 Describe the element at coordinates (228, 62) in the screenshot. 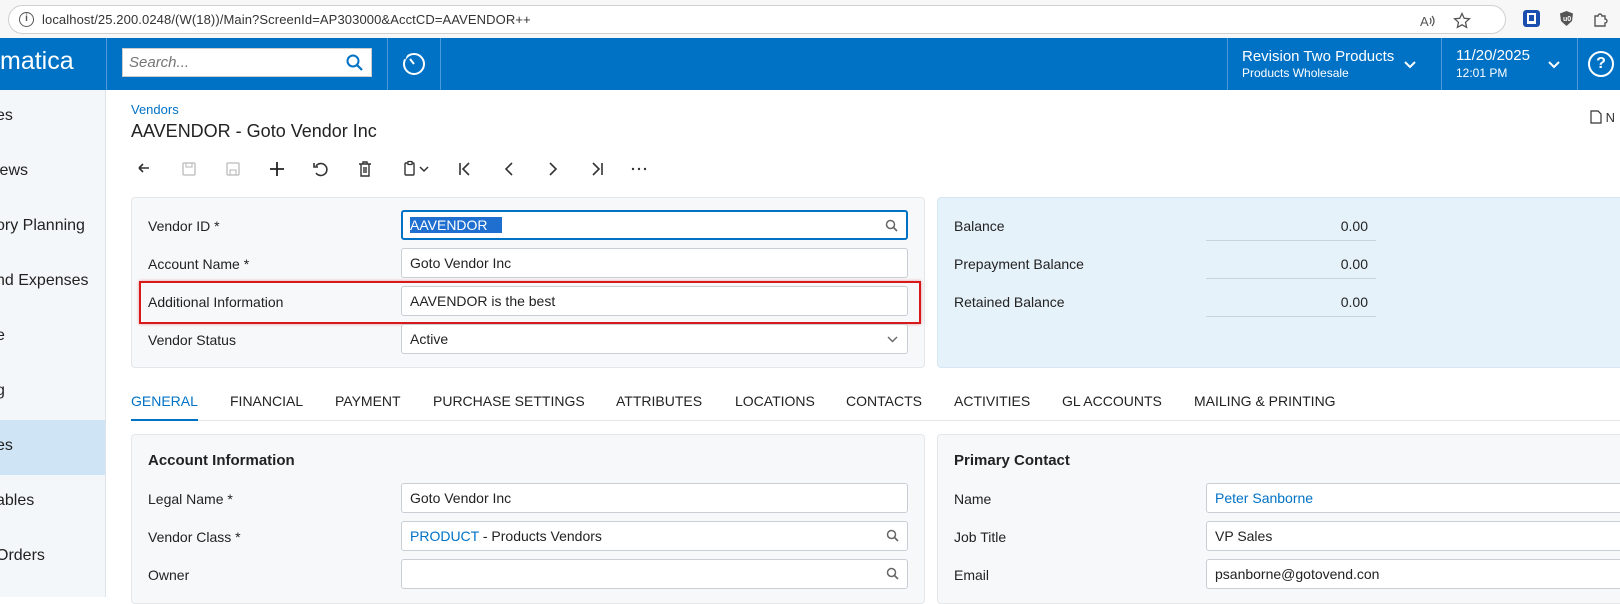

I see `search-input` at that location.